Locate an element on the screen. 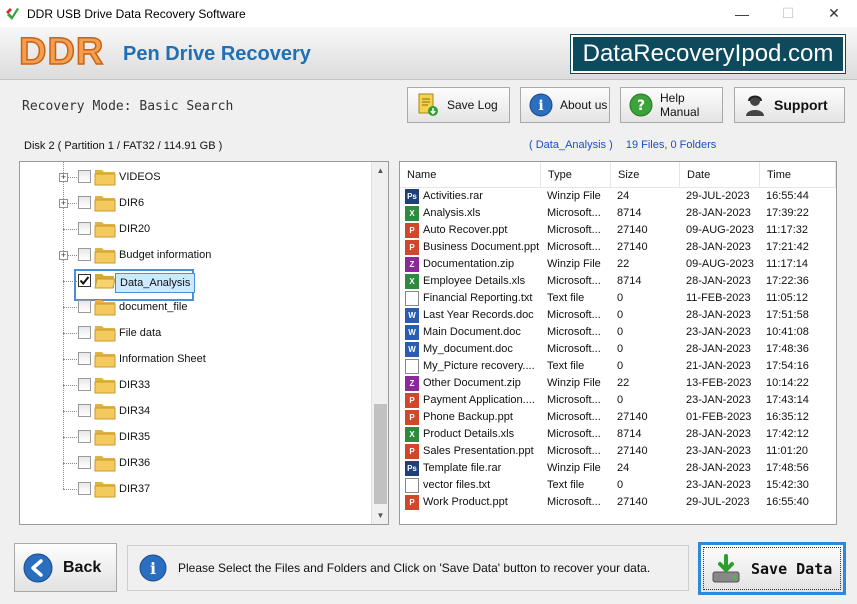 Image resolution: width=857 pixels, height=604 pixels. cell-time: 17:39:22 is located at coordinates (787, 213).